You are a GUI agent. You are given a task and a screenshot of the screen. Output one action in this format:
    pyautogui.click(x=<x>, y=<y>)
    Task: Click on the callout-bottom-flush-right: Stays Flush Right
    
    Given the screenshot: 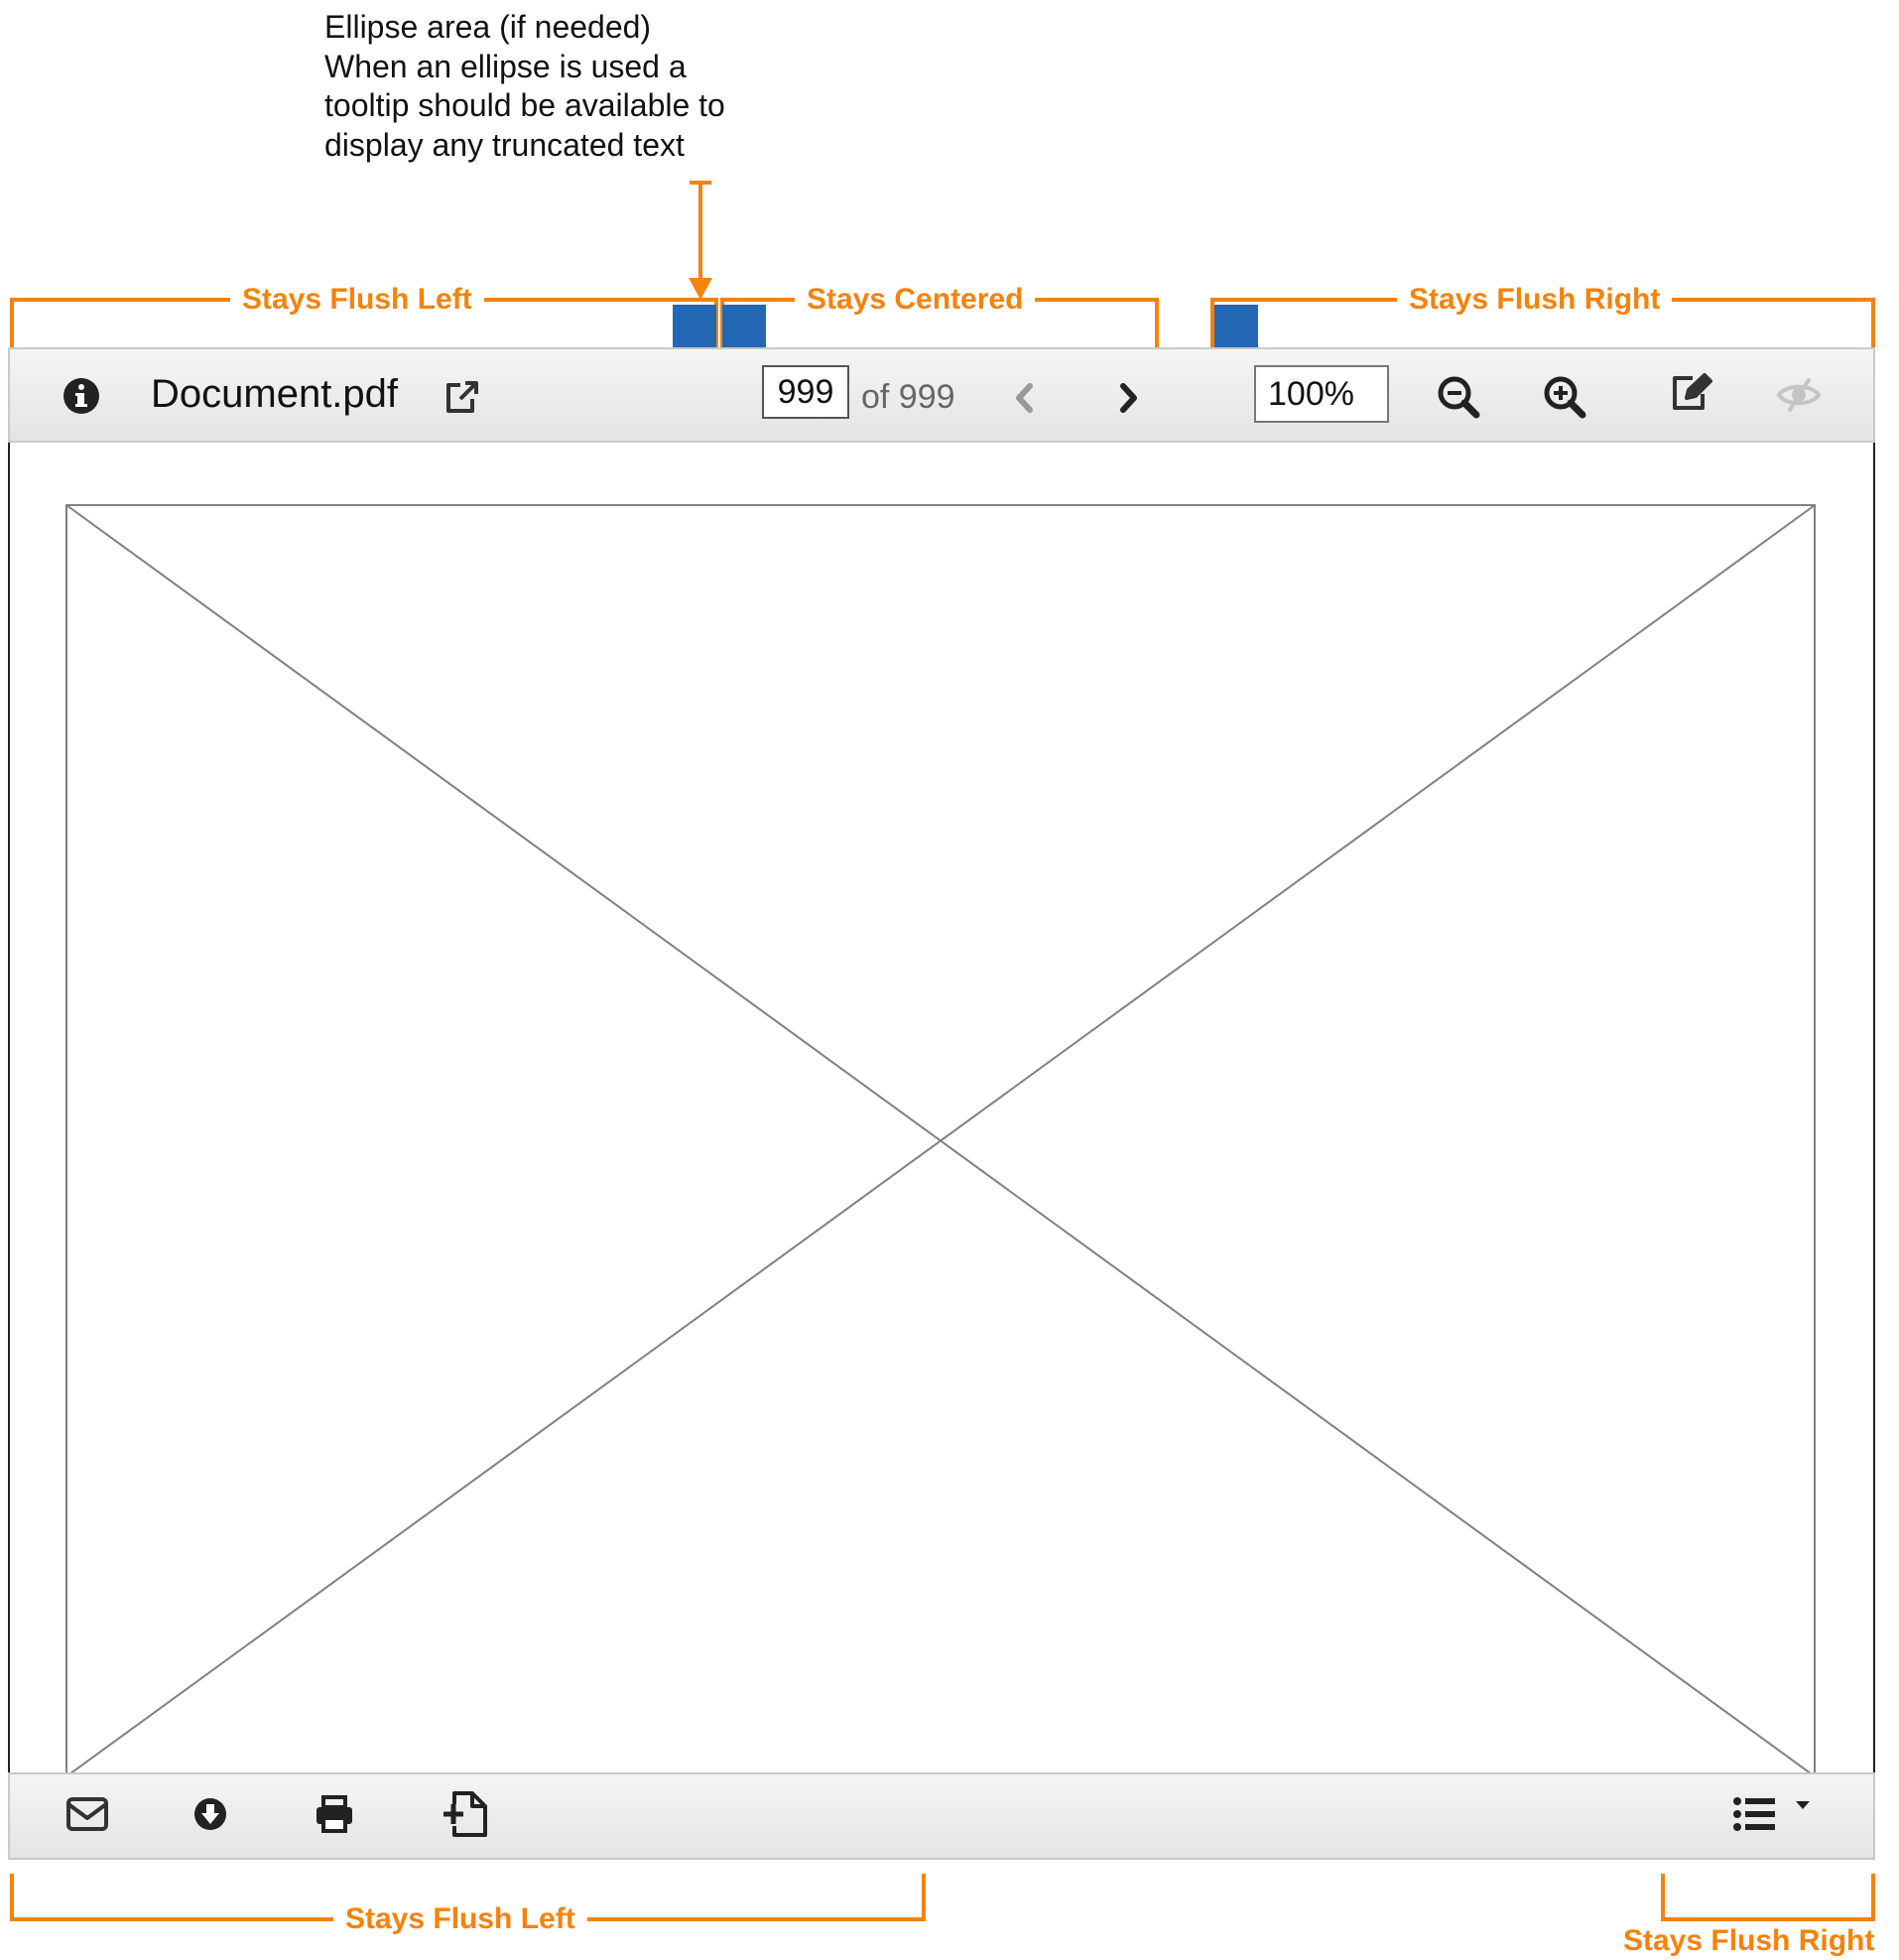 What is the action you would take?
    pyautogui.click(x=1749, y=1941)
    